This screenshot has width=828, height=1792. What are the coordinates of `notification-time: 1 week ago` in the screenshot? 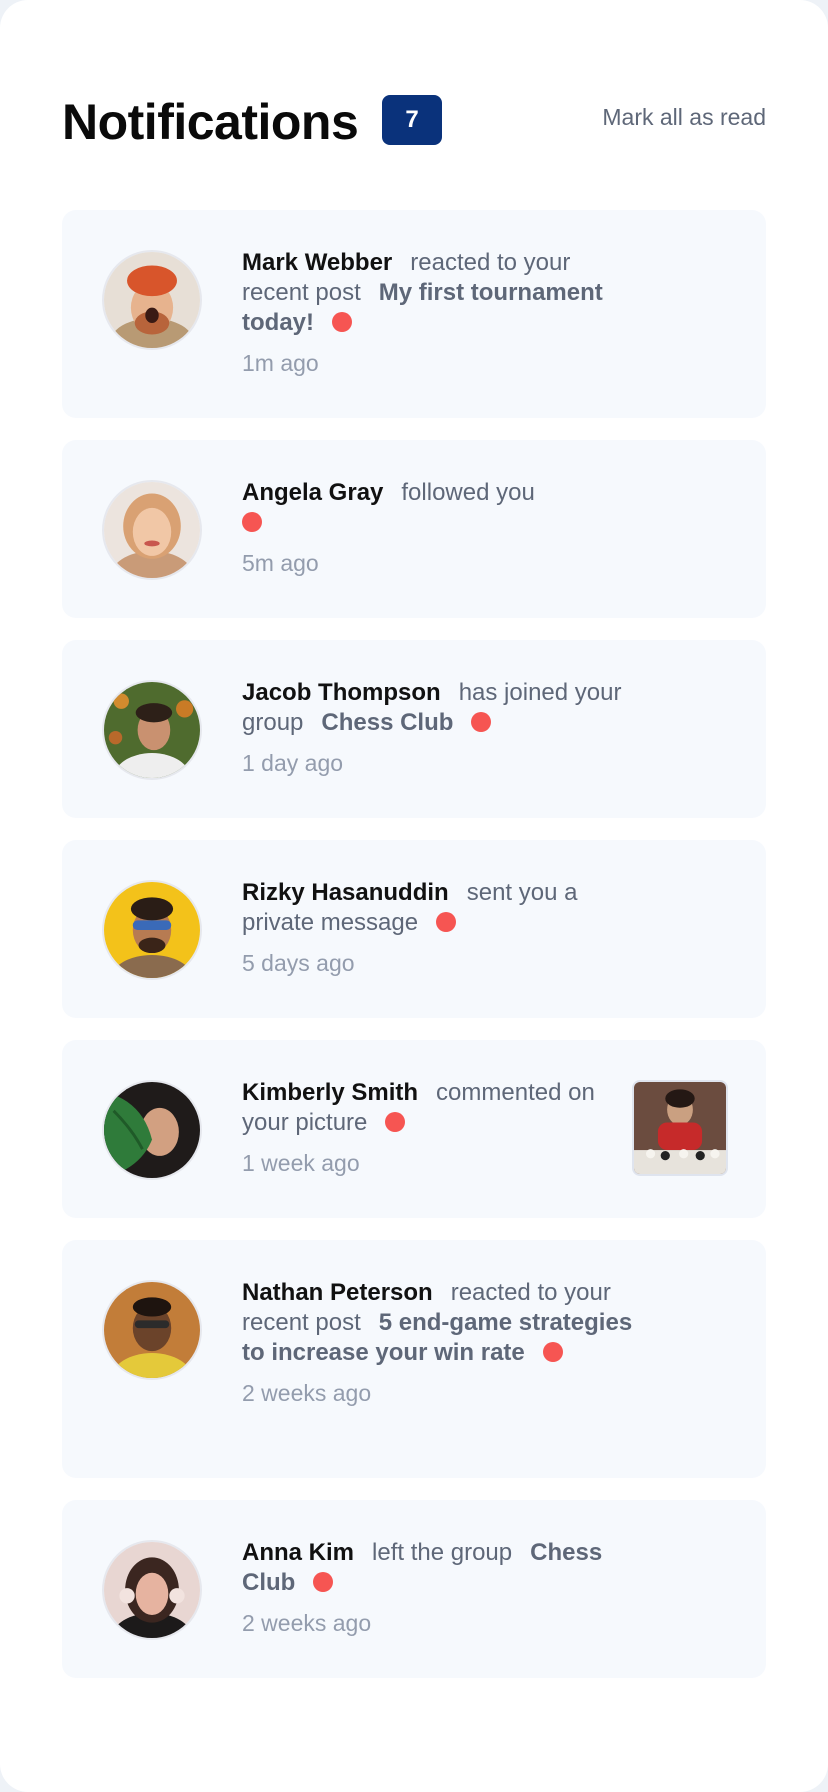 It's located at (301, 1163).